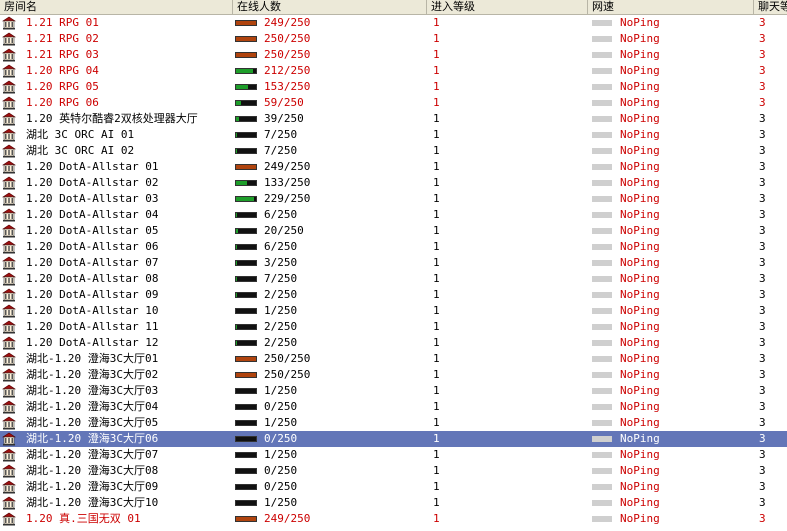 The height and width of the screenshot is (531, 787). I want to click on room-row: 1.20 DotA-Allstar 07 3/250 1 NoPing 3, so click(393, 263).